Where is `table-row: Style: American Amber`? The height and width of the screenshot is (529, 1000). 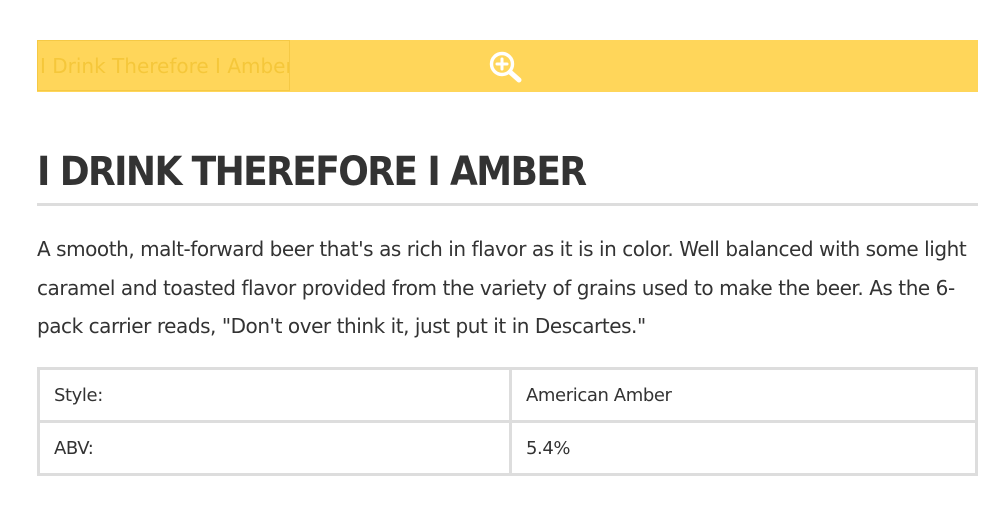 table-row: Style: American Amber is located at coordinates (507, 395).